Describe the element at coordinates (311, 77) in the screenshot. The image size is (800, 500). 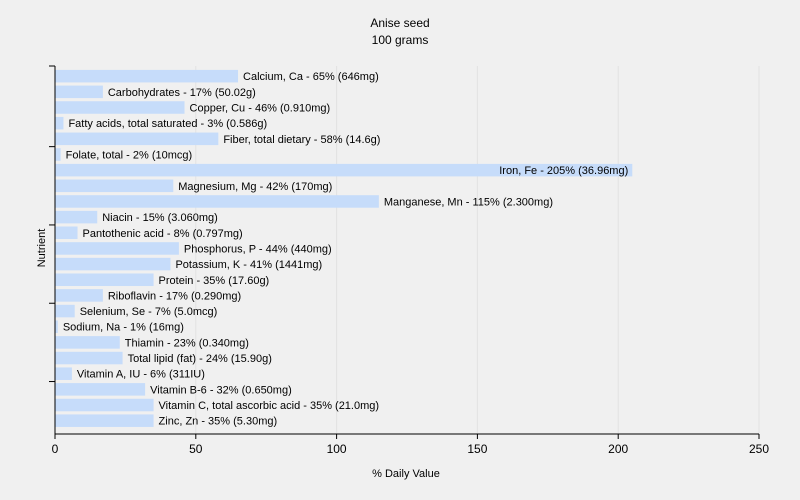
I see `bar-label-0: Calcium, Ca - 65% (646mg)` at that location.